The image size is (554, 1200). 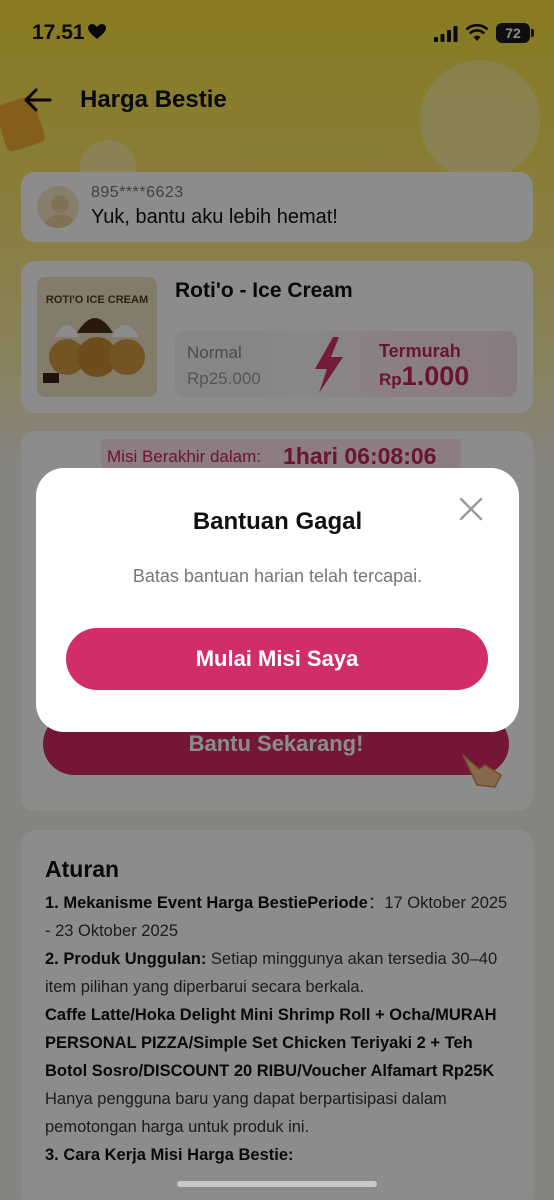 What do you see at coordinates (277, 659) in the screenshot?
I see `start-my-mission-button: Mulai Misi Saya` at bounding box center [277, 659].